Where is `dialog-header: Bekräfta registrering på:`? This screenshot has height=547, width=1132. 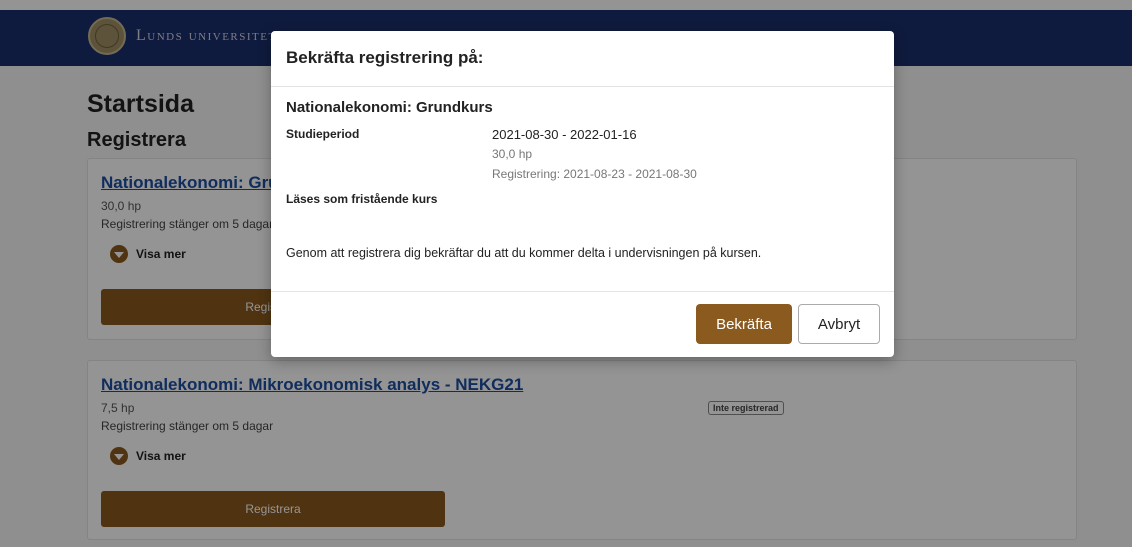 dialog-header: Bekräfta registrering på: is located at coordinates (582, 59).